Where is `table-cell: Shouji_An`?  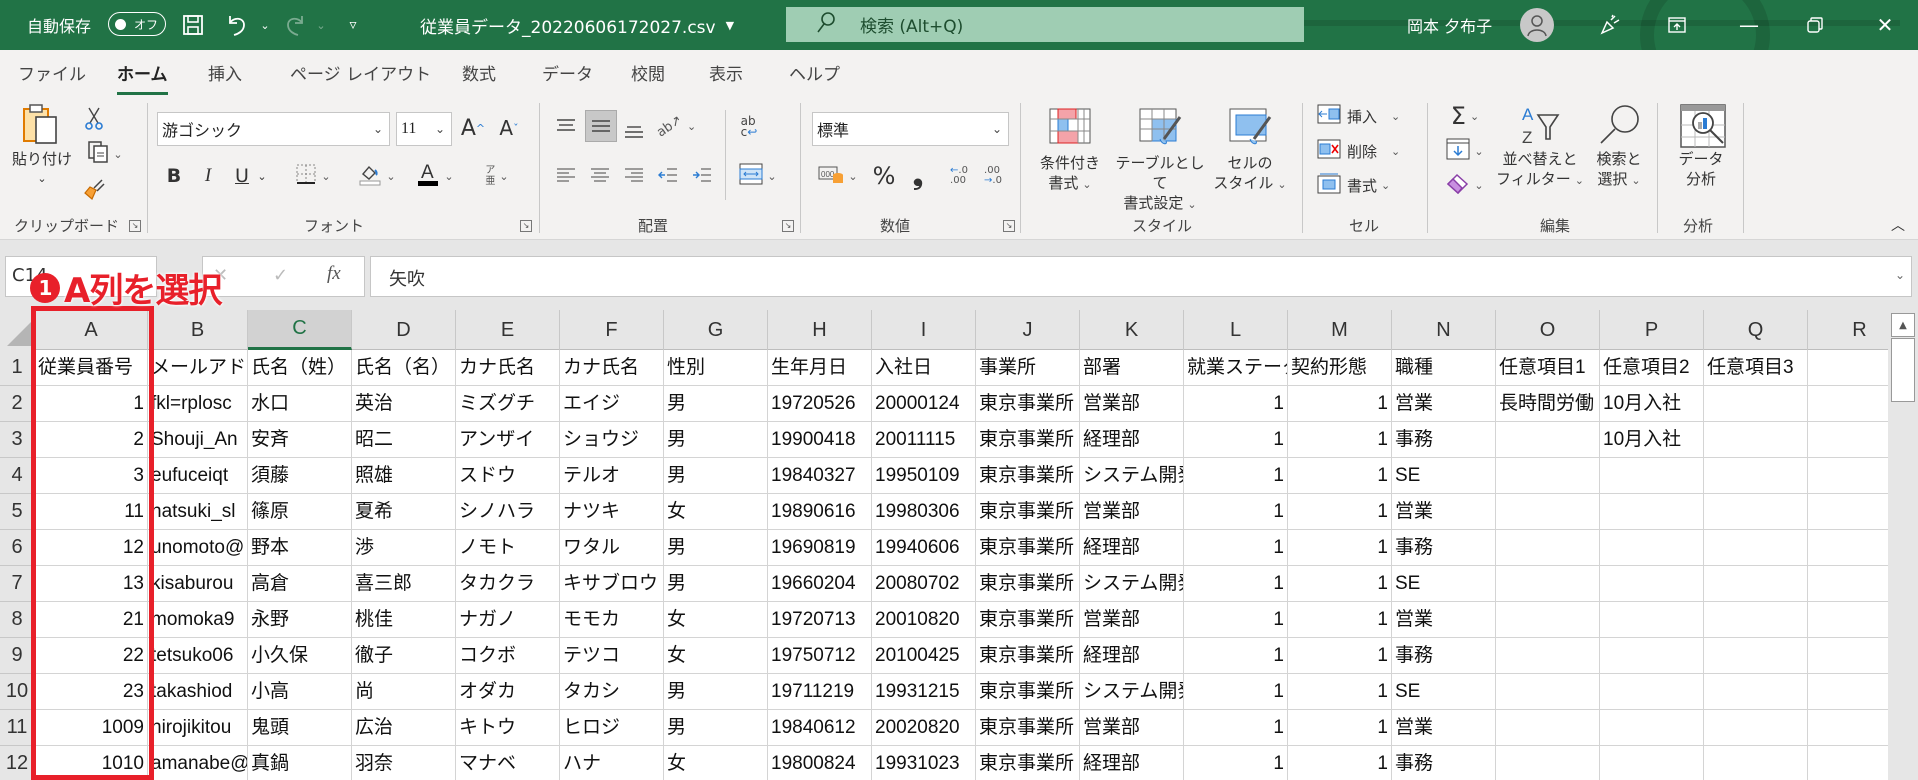
table-cell: Shouji_An is located at coordinates (198, 440).